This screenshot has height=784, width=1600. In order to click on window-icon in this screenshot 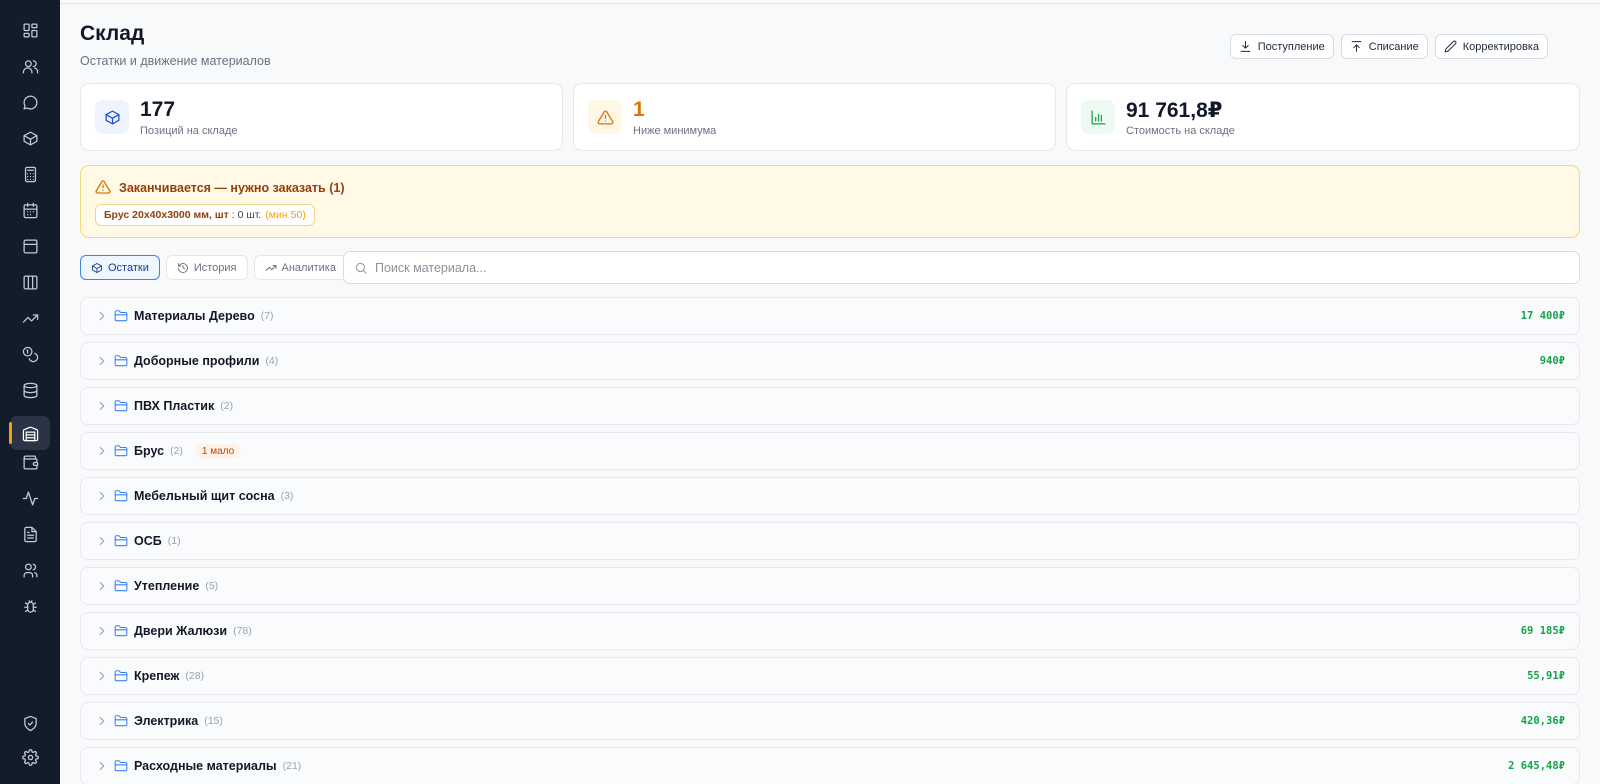, I will do `click(30, 246)`.